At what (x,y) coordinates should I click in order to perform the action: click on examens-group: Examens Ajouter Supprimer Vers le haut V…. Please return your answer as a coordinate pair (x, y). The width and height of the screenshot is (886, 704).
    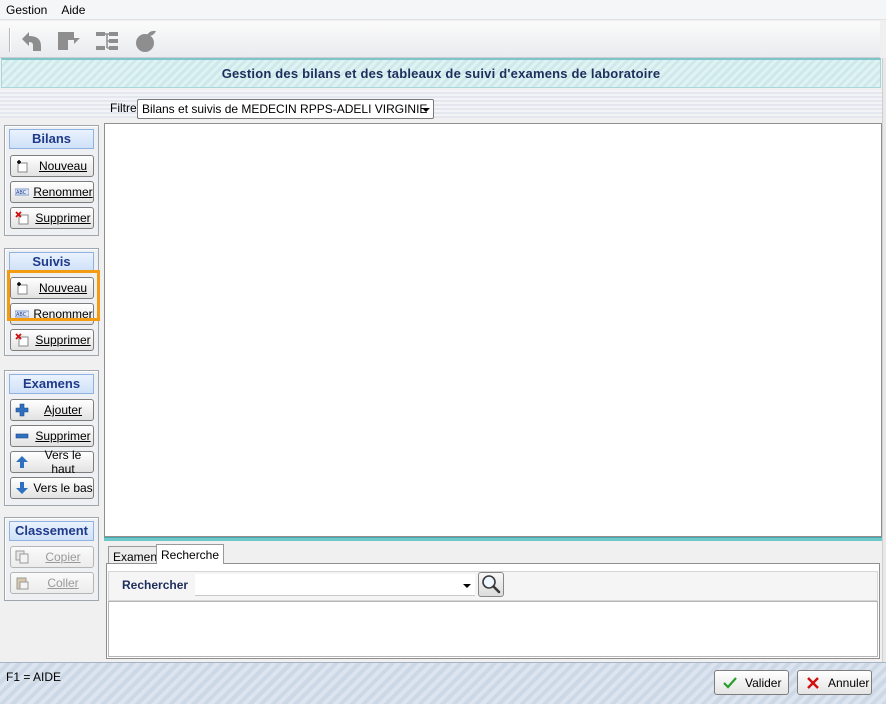
    Looking at the image, I should click on (51, 438).